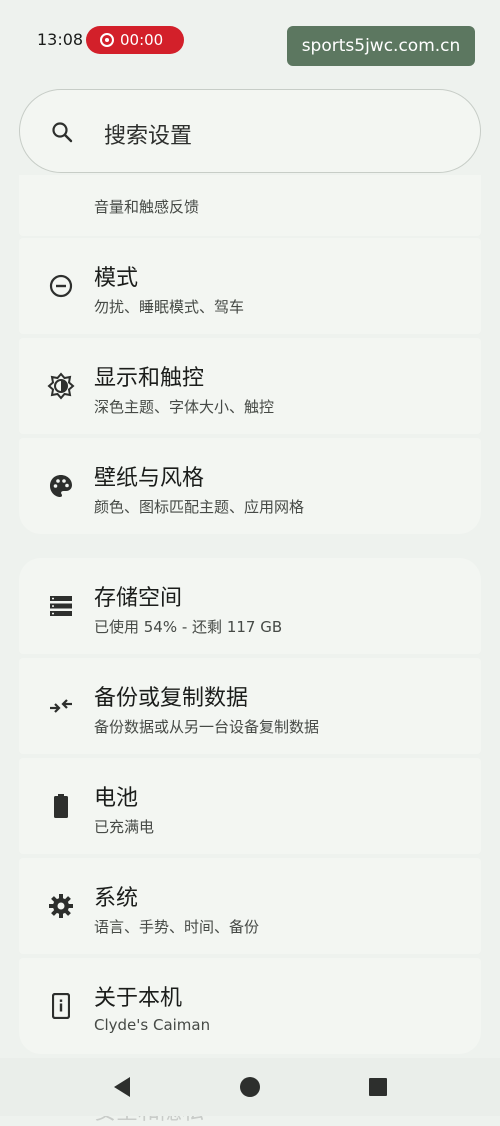  What do you see at coordinates (188, 627) in the screenshot?
I see `settings-item-subtitle: 已使用 54% - 还剩 117 GB` at bounding box center [188, 627].